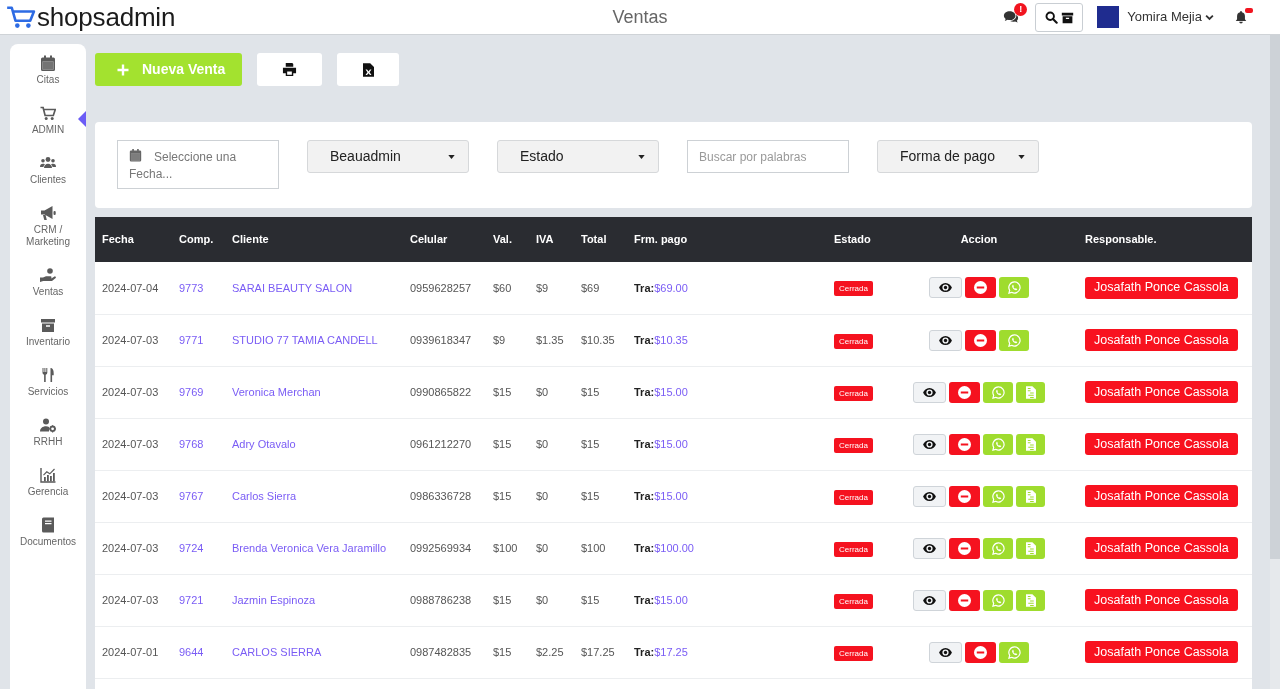  Describe the element at coordinates (578, 156) in the screenshot. I see `filter-dropdown: Estado` at that location.